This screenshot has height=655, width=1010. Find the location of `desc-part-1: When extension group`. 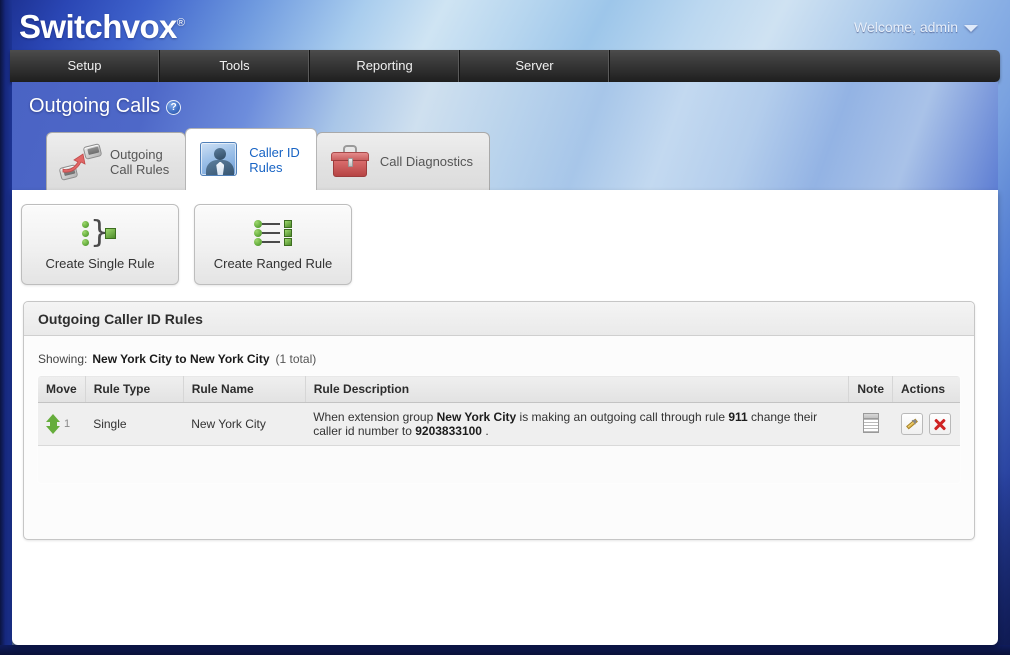

desc-part-1: When extension group is located at coordinates (375, 417).